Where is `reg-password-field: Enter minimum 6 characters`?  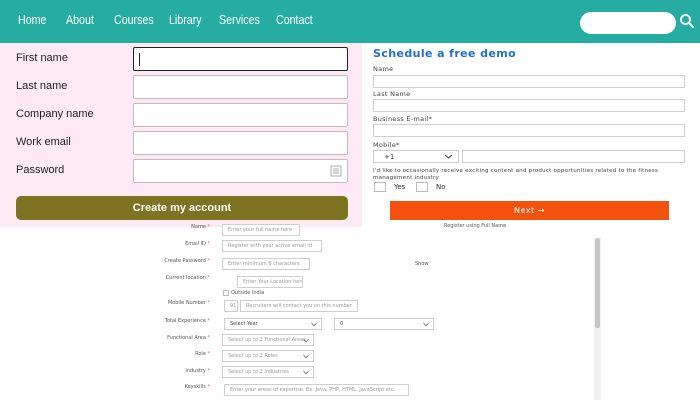
reg-password-field: Enter minimum 6 characters is located at coordinates (266, 264).